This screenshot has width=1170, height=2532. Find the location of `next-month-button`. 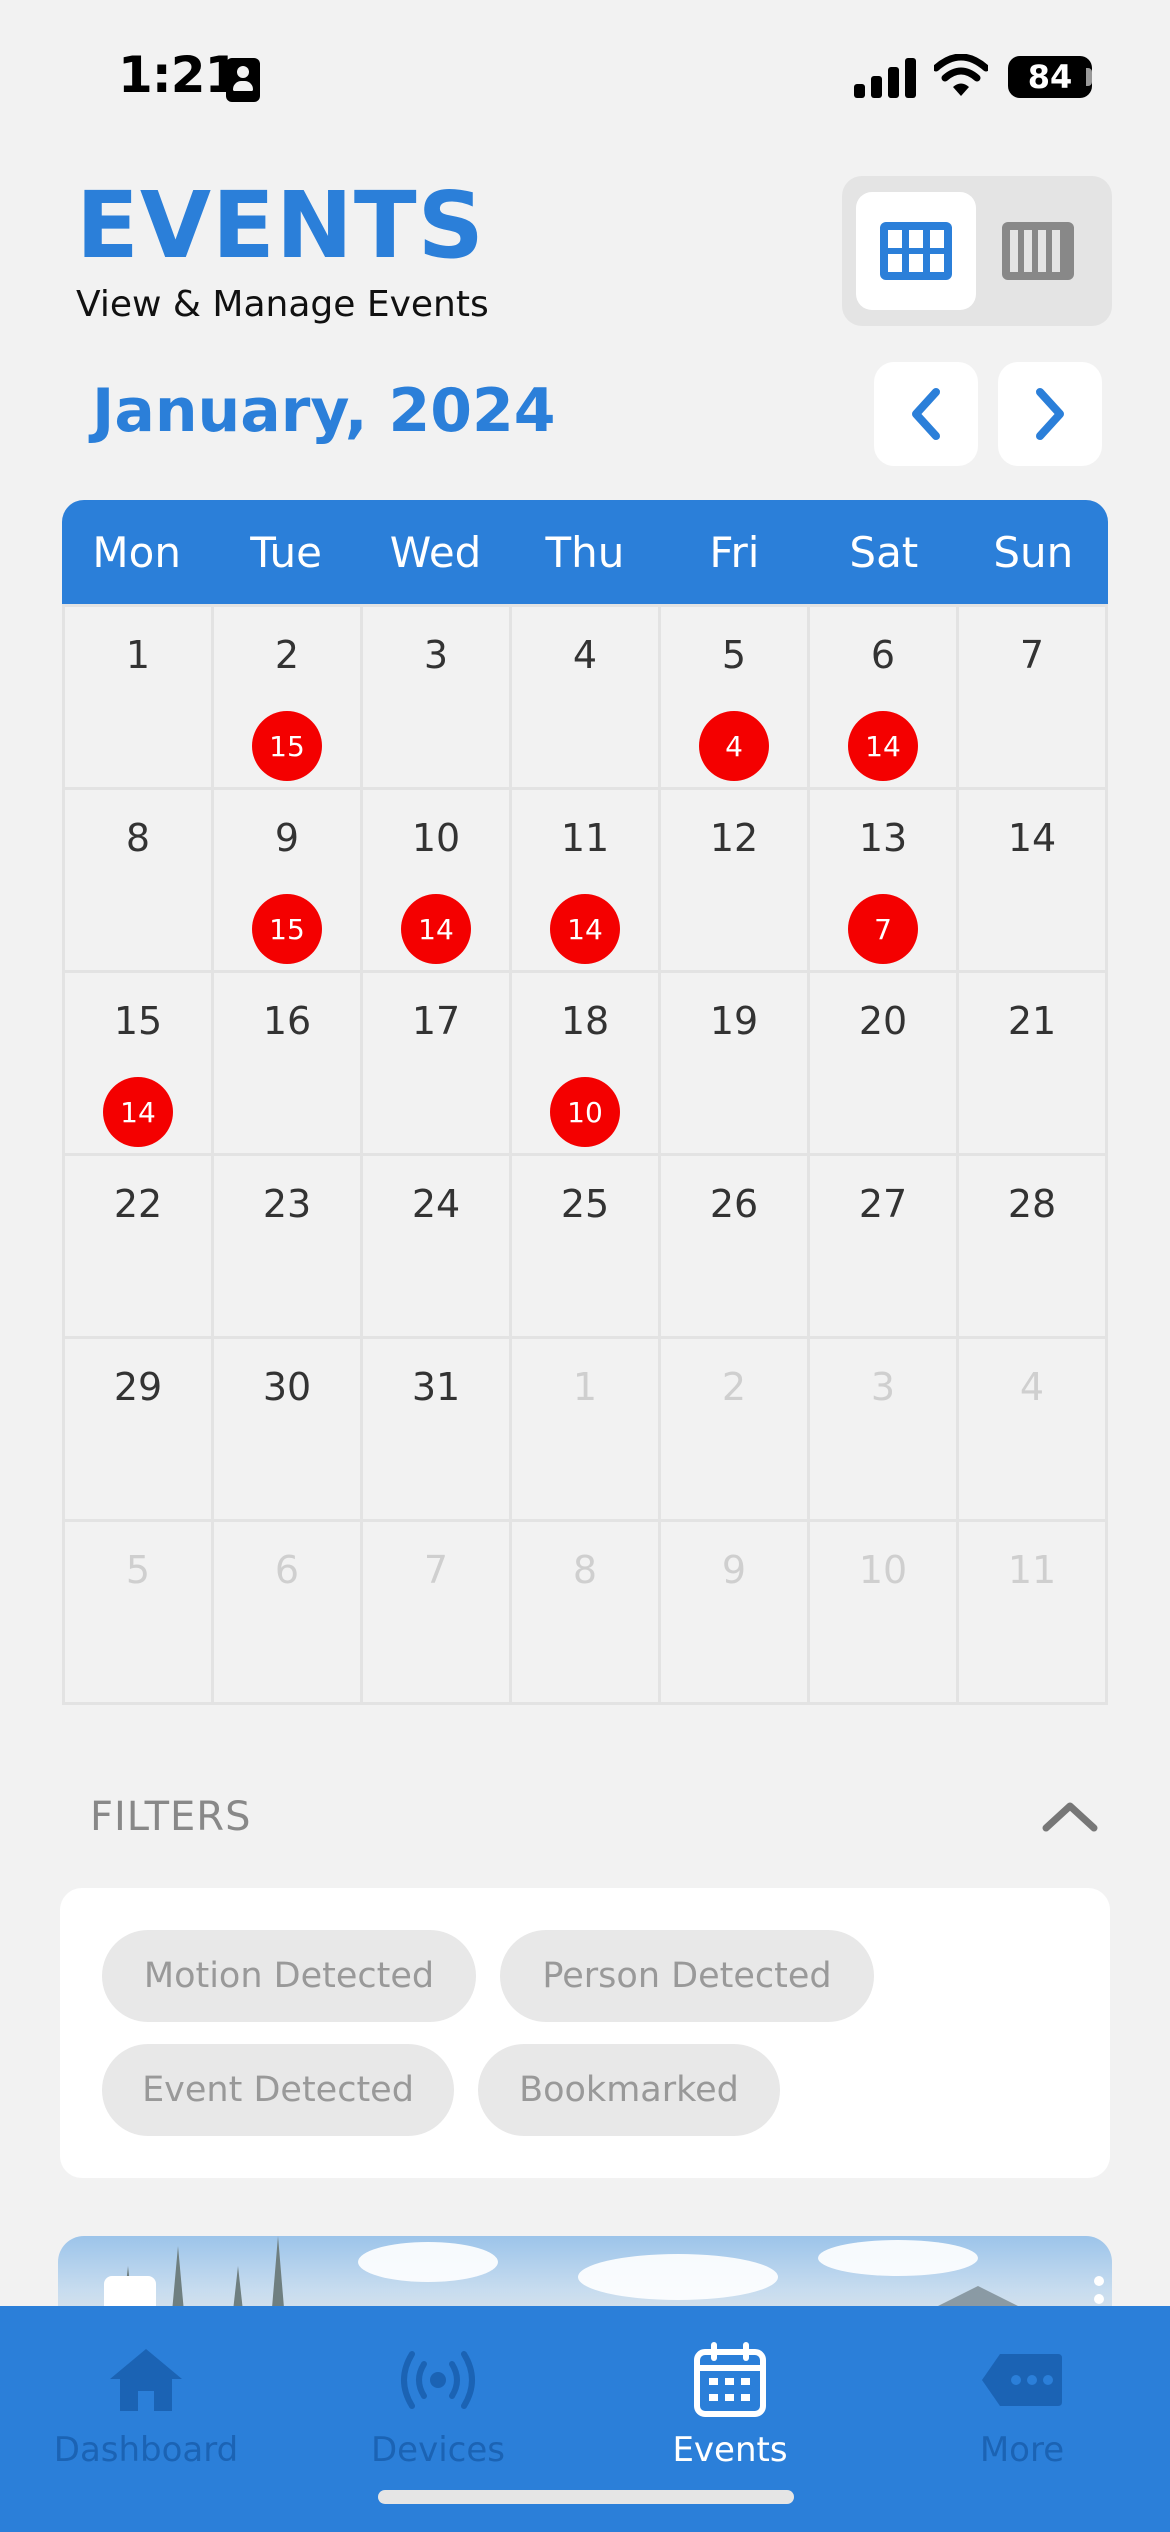

next-month-button is located at coordinates (1050, 414).